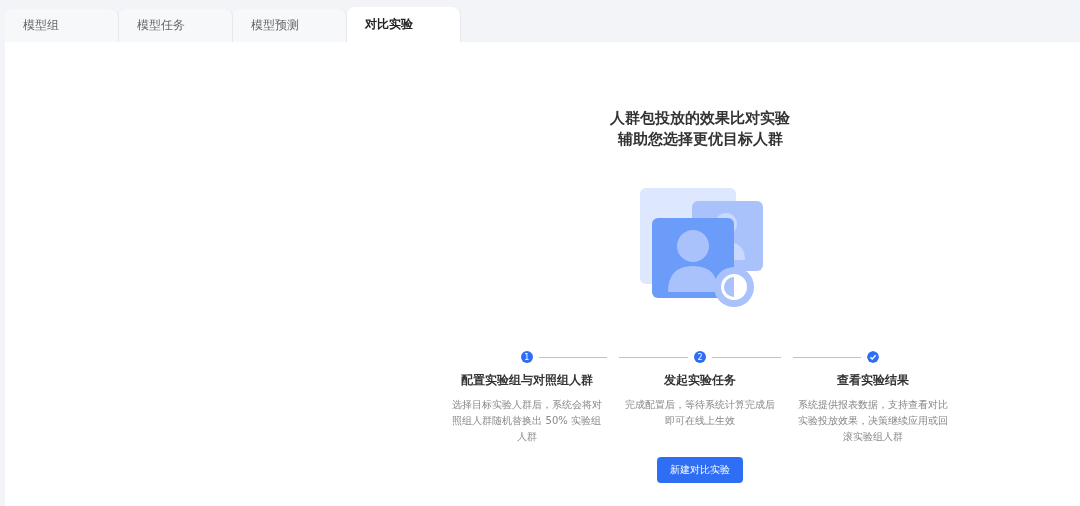 The image size is (1080, 506). I want to click on step-description: 完成配置后，等待系统计算完成后即可在线上生效, so click(700, 413).